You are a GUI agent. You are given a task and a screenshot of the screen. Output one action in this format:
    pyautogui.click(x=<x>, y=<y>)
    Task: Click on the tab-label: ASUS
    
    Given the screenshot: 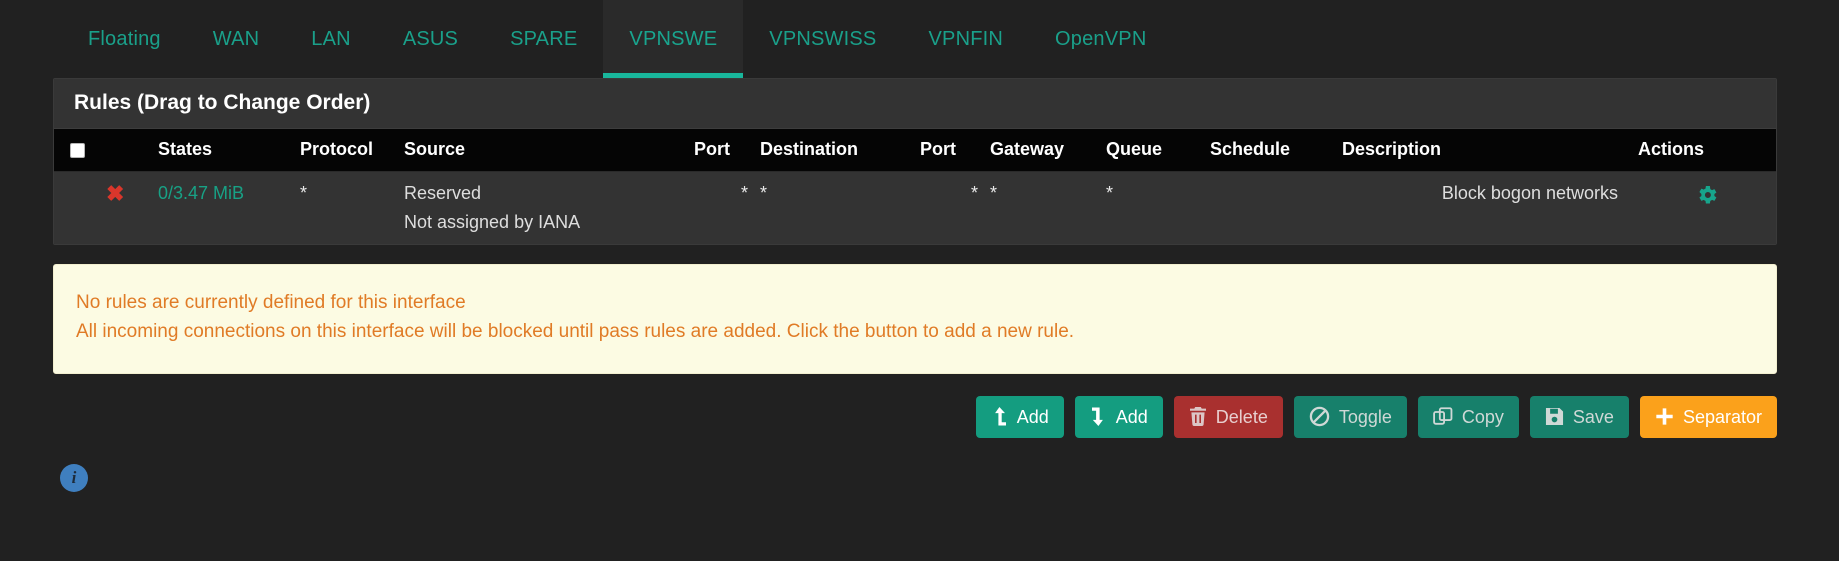 What is the action you would take?
    pyautogui.click(x=430, y=38)
    